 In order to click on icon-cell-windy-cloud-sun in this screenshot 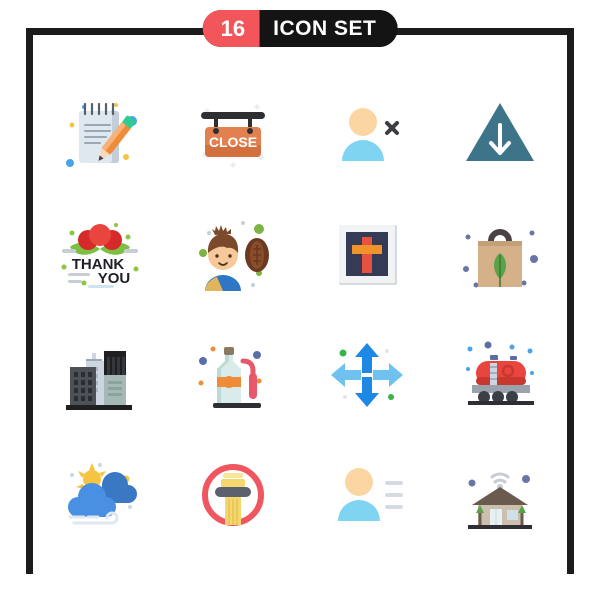, I will do `click(100, 495)`.